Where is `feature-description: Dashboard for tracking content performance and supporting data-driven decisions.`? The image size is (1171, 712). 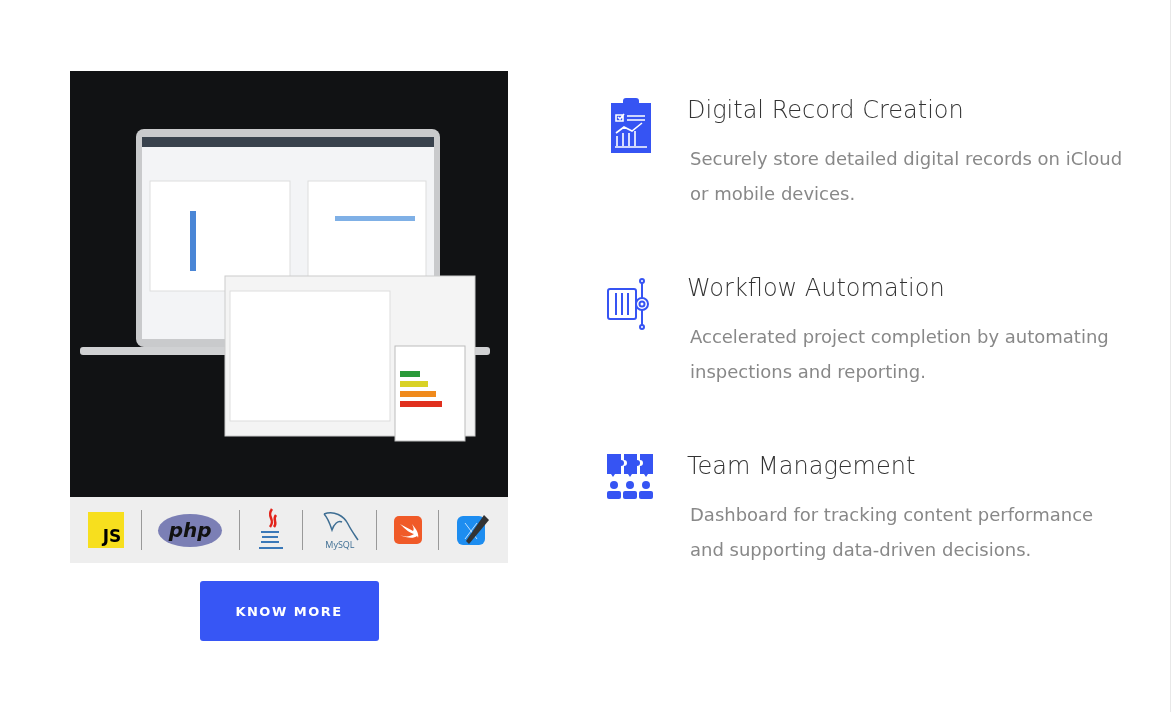
feature-description: Dashboard for tracking content performance and supporting data-driven decisions. is located at coordinates (892, 532).